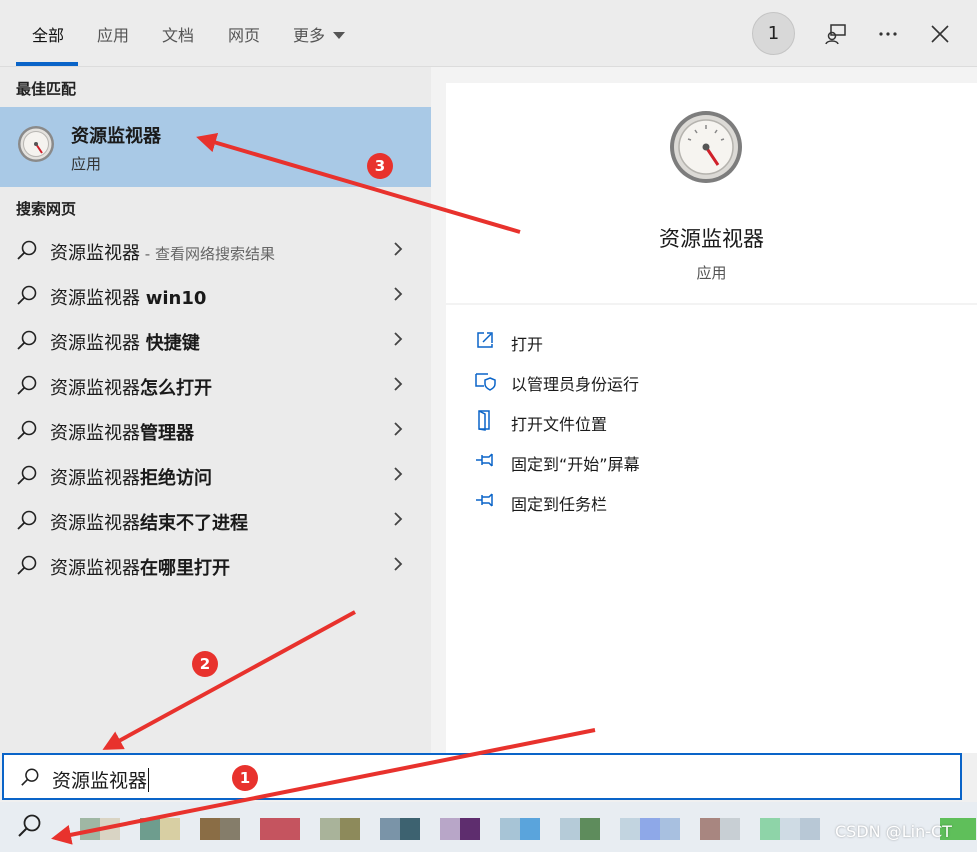  I want to click on search-query-text: 资源监视器, so click(100, 781).